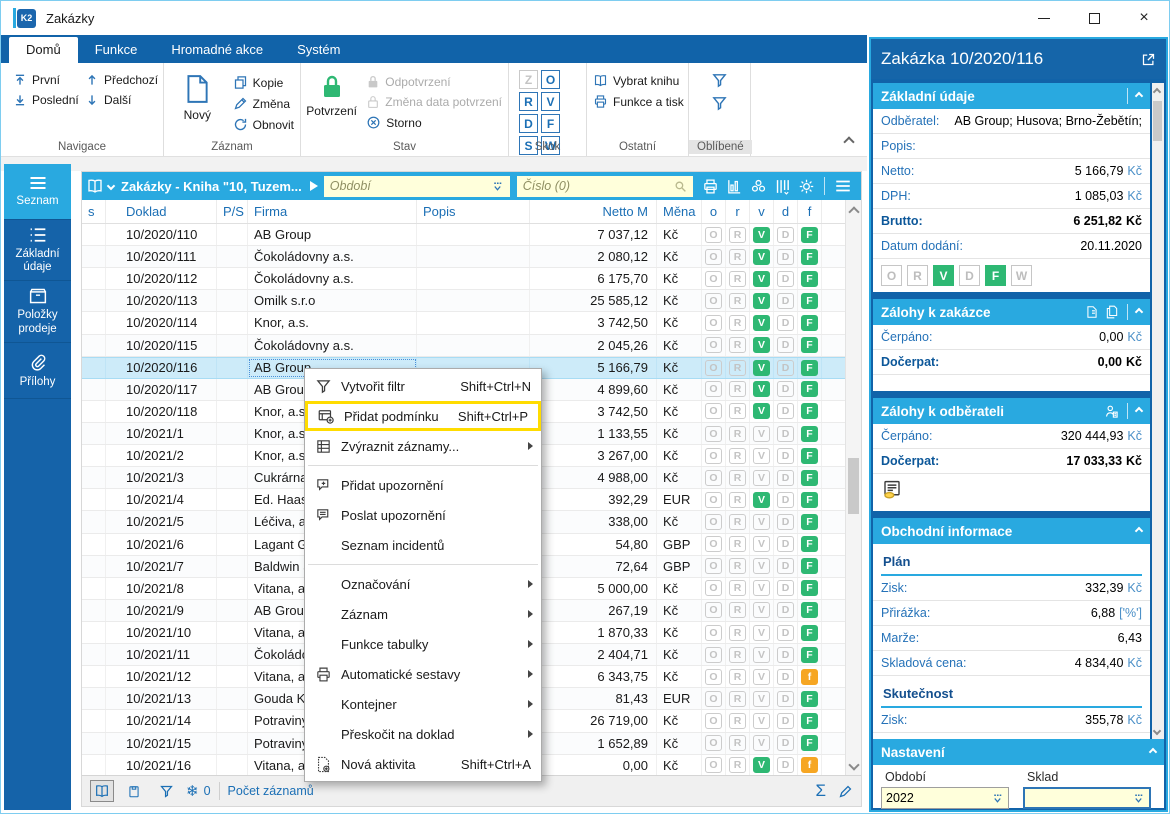 Image resolution: width=1170 pixels, height=814 pixels. I want to click on column-header-firma: Firma, so click(332, 211).